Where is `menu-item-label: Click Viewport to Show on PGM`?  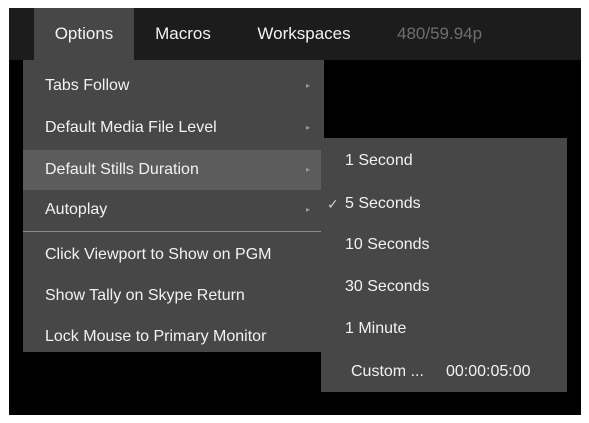 menu-item-label: Click Viewport to Show on PGM is located at coordinates (158, 254).